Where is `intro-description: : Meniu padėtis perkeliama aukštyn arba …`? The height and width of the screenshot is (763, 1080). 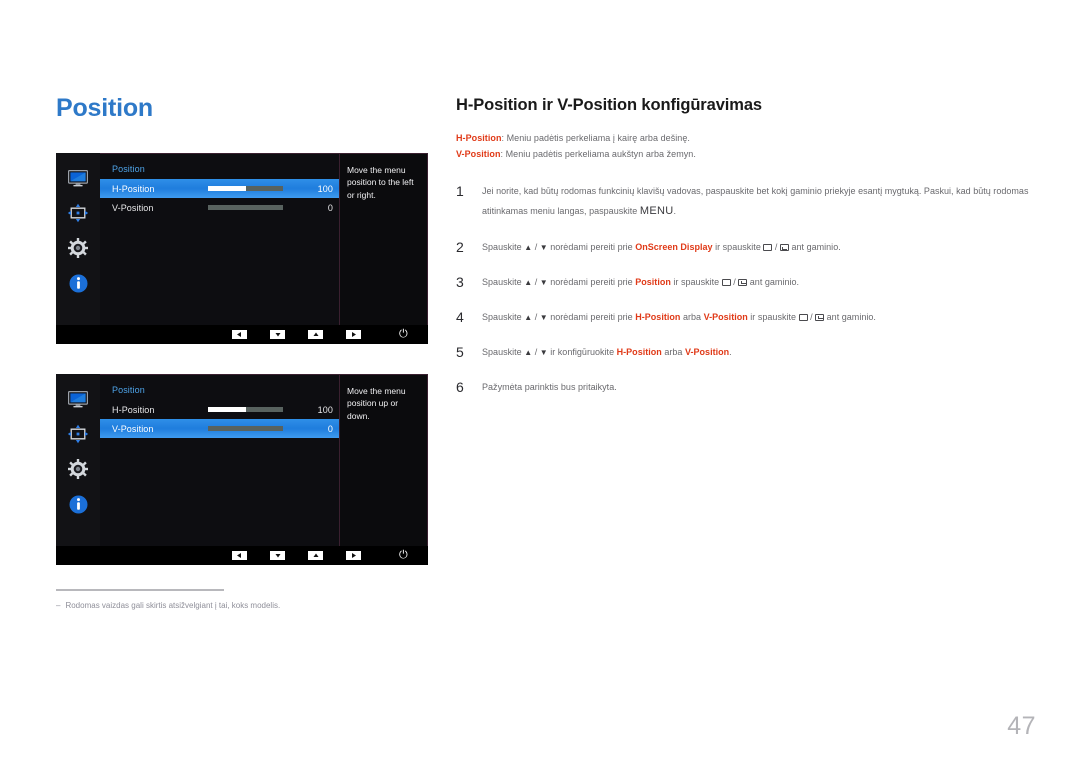 intro-description: : Meniu padėtis perkeliama aukštyn arba … is located at coordinates (598, 154).